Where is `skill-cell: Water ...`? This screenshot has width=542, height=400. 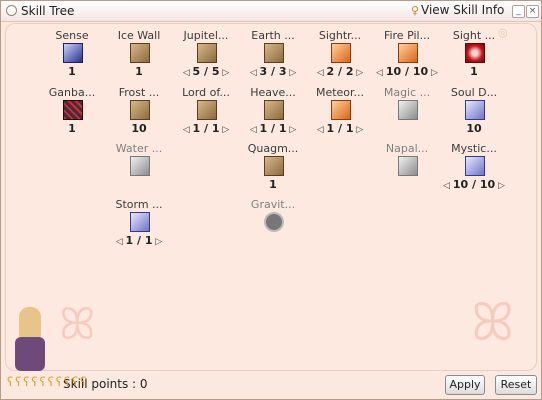 skill-cell: Water ... is located at coordinates (139, 172).